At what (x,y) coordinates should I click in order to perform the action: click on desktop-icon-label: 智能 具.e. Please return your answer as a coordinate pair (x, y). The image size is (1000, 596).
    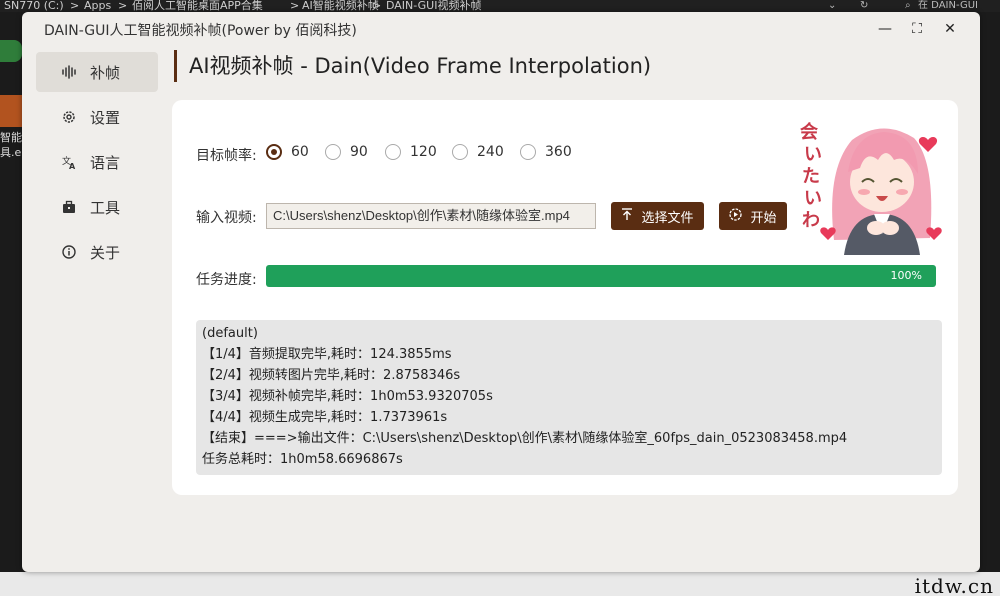
    Looking at the image, I should click on (11, 145).